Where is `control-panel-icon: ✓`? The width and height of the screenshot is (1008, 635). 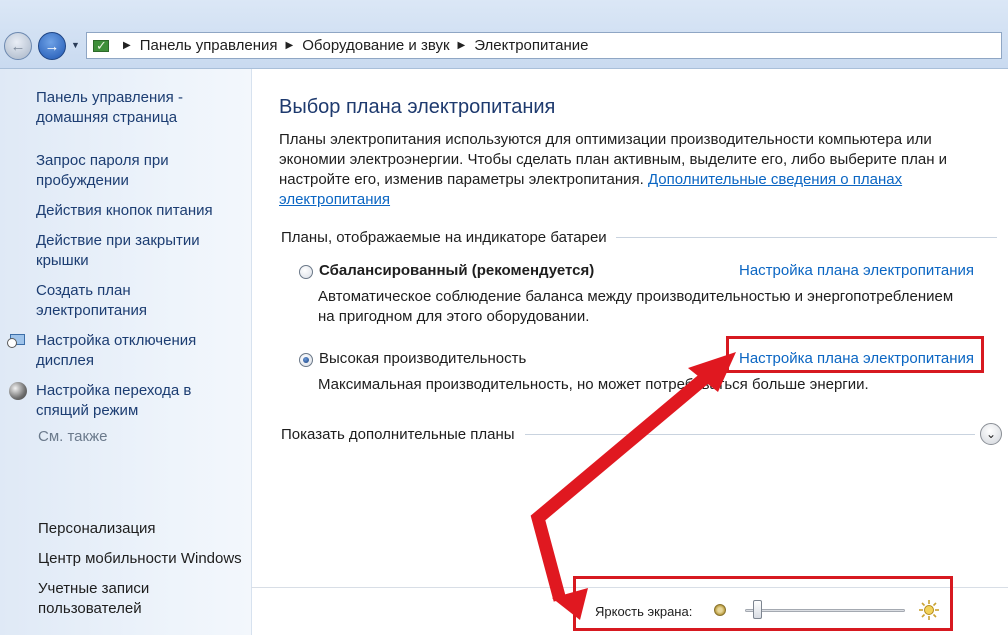
control-panel-icon: ✓ is located at coordinates (102, 46).